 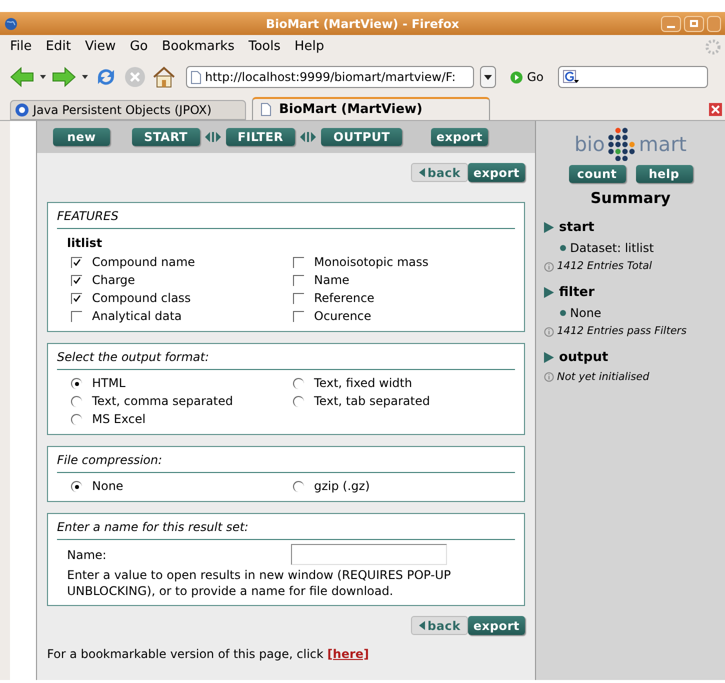 What do you see at coordinates (259, 583) in the screenshot?
I see `help-text: Enter a value to open results in new window (REQUIRES POP-UP UNBLOCKING), or to provide a name for file download.` at bounding box center [259, 583].